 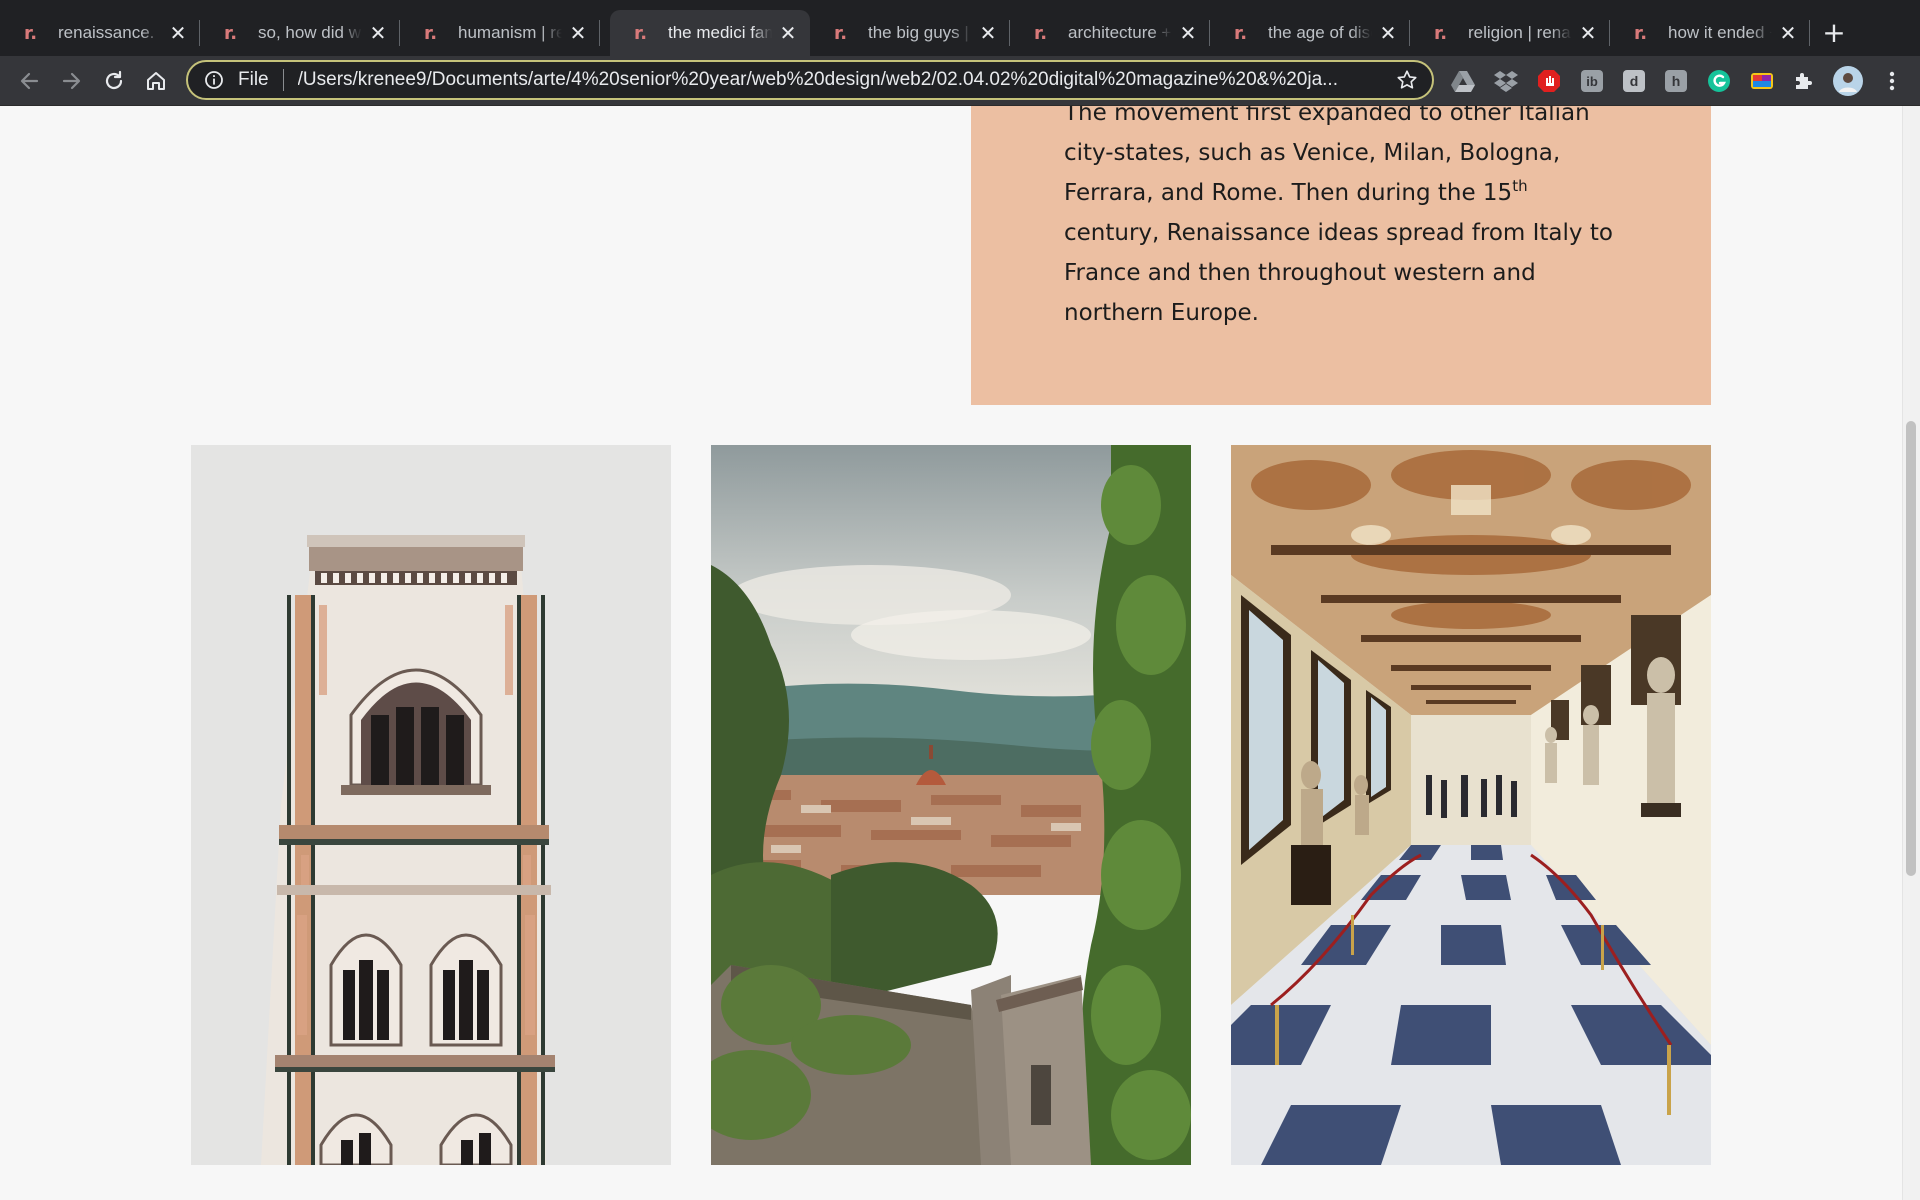 What do you see at coordinates (1720, 32) in the screenshot?
I see `tab-title: how it ended +` at bounding box center [1720, 32].